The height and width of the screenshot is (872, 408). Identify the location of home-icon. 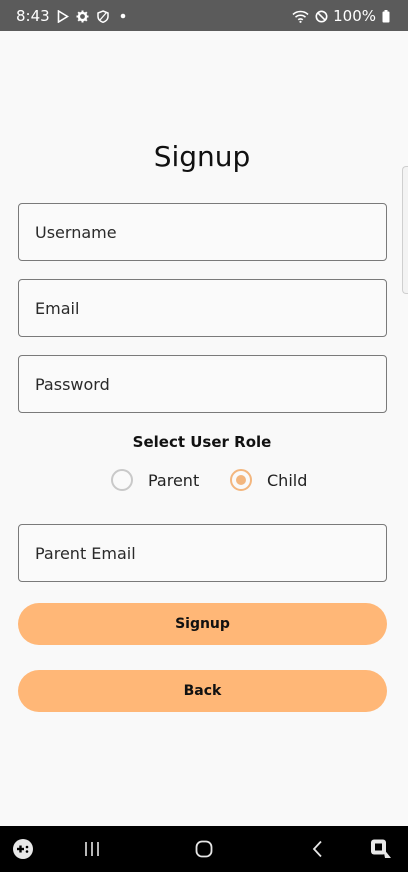
(204, 849).